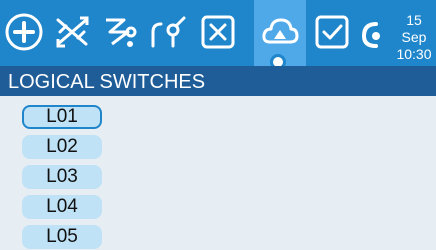  I want to click on section-title: LOGICAL SWITCHES, so click(218, 81).